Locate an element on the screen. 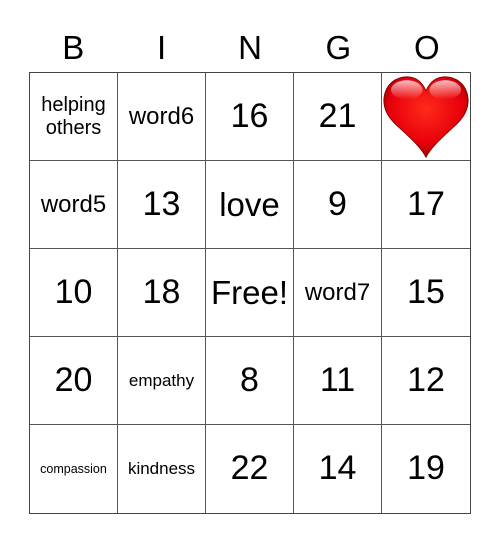 This screenshot has height=544, width=500. cell-text: Free! is located at coordinates (249, 292).